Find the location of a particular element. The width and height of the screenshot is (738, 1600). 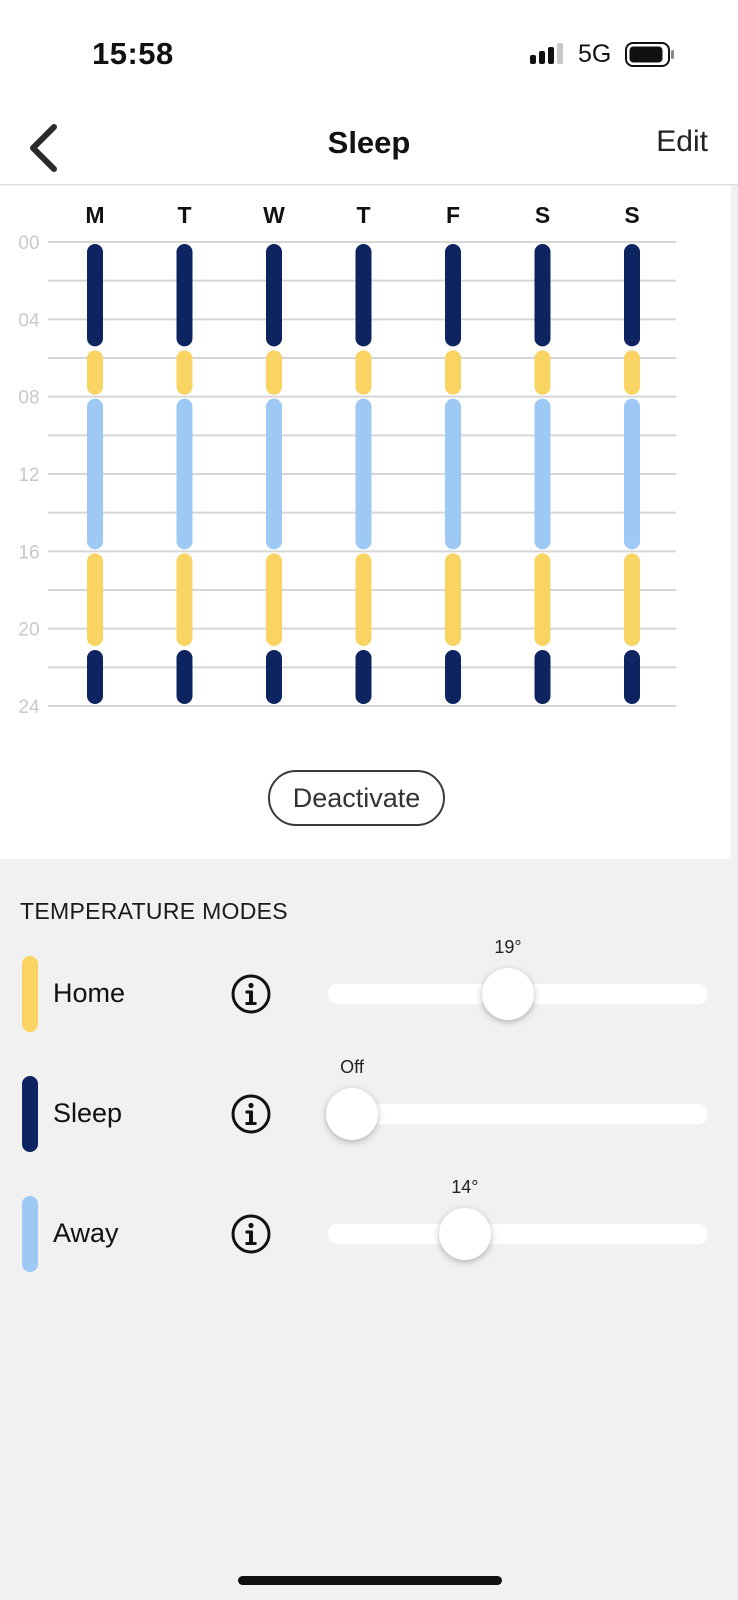

mode-row-home: Home 19° is located at coordinates (369, 984).